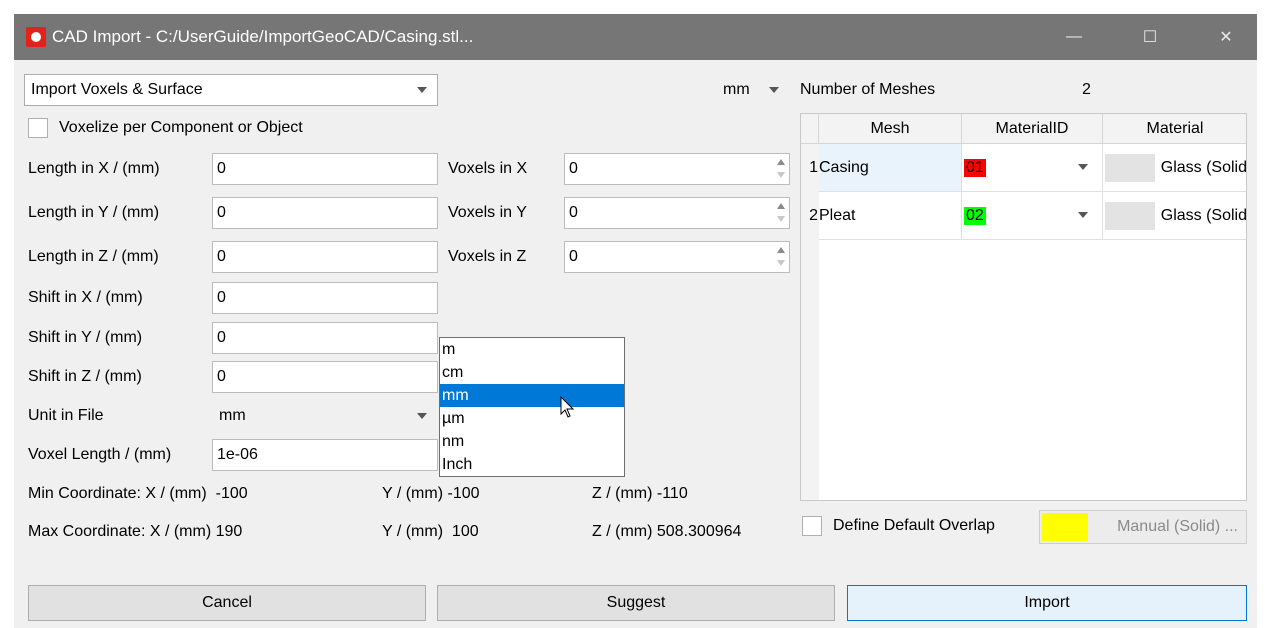  Describe the element at coordinates (1086, 89) in the screenshot. I see `mesh-count-value: 2` at that location.